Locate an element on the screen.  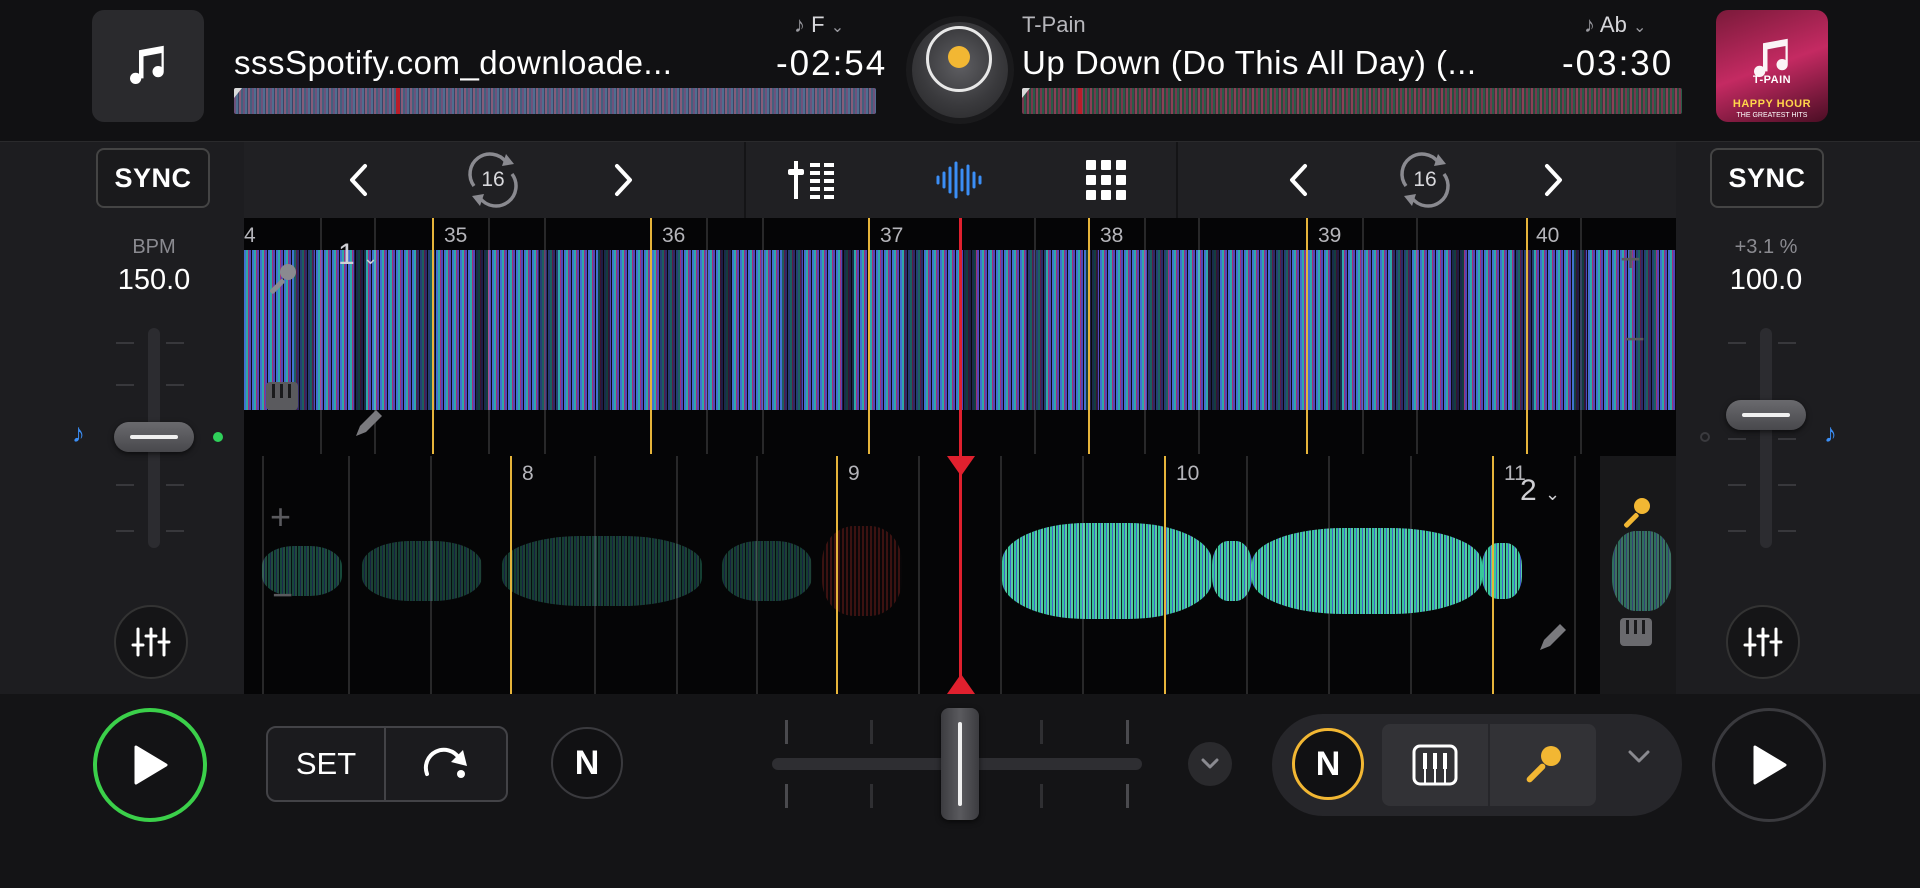
deck-a-time: -02:54 is located at coordinates (832, 63).